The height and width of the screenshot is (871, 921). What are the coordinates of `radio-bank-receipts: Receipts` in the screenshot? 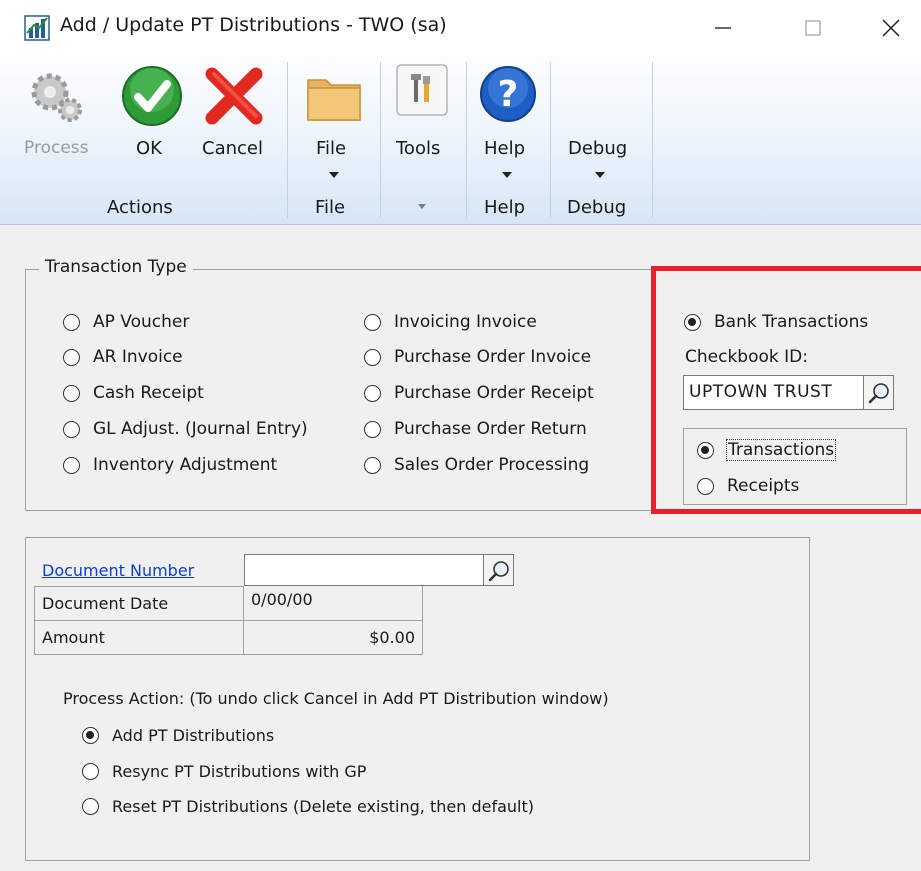 It's located at (748, 486).